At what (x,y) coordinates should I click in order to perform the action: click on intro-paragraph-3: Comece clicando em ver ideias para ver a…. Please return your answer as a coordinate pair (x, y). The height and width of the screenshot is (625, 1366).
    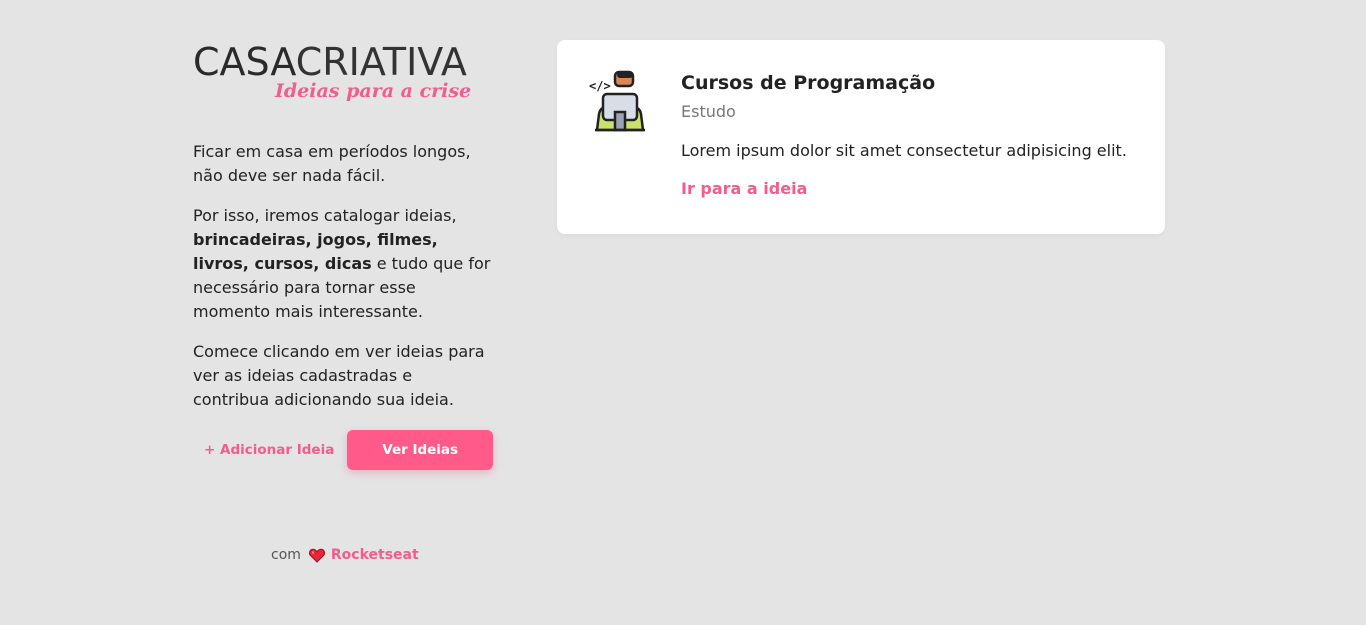
    Looking at the image, I should click on (339, 375).